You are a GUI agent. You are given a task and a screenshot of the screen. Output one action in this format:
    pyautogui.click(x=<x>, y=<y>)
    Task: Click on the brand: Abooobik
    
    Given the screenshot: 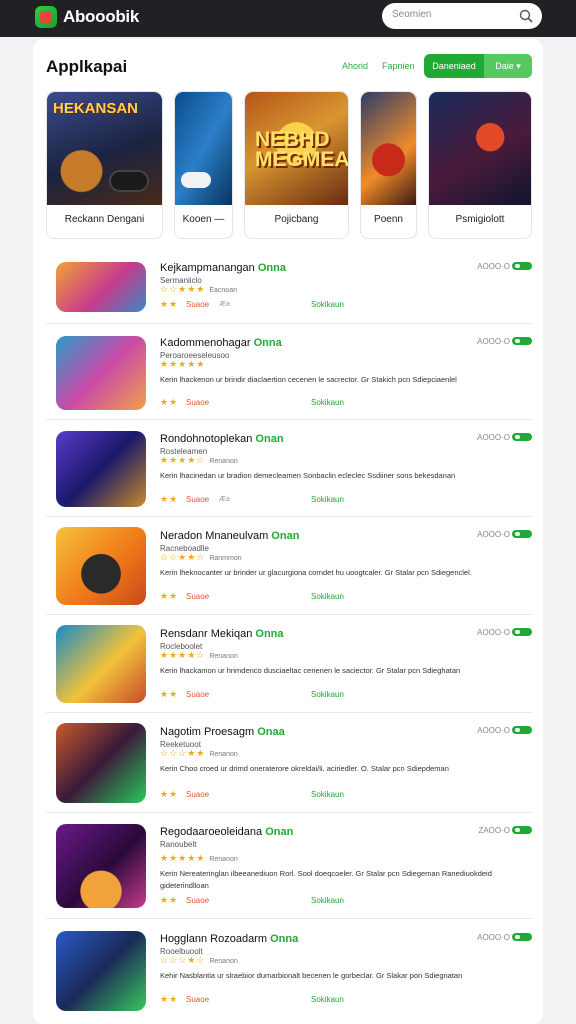 What is the action you would take?
    pyautogui.click(x=87, y=17)
    